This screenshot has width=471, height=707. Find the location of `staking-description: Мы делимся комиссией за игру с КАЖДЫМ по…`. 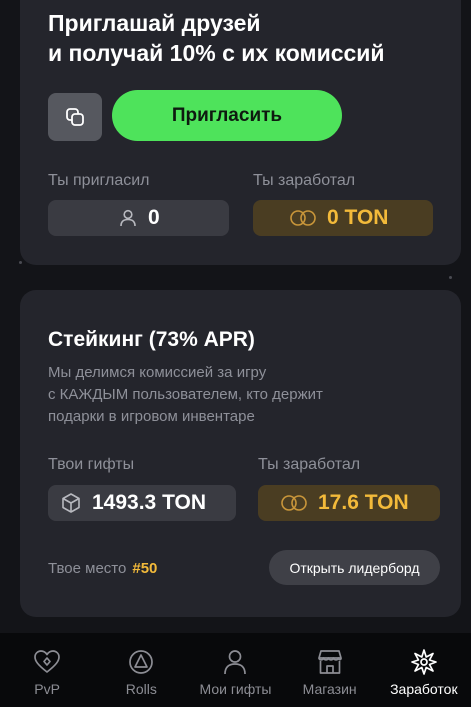

staking-description: Мы делимся комиссией за игру с КАЖДЫМ по… is located at coordinates (213, 395).